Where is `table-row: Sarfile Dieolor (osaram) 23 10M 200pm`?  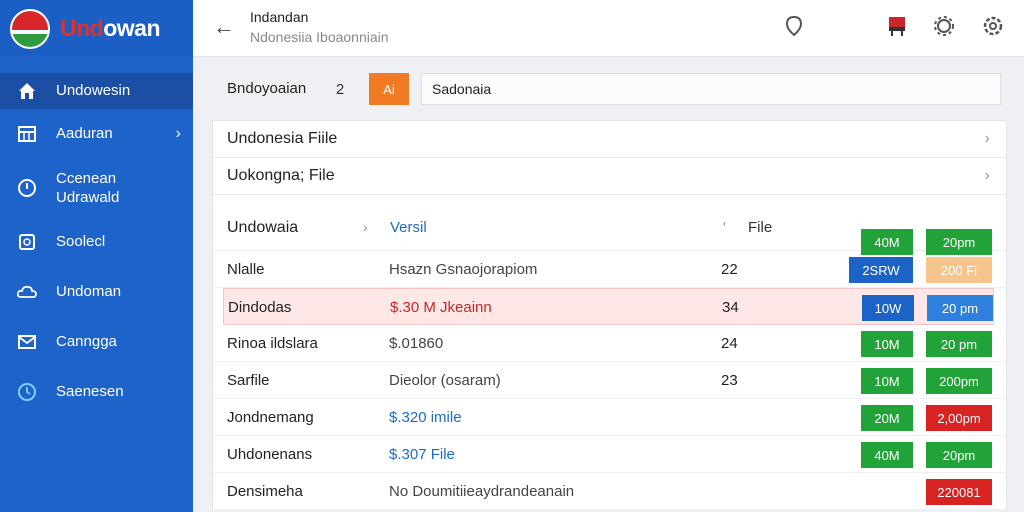 table-row: Sarfile Dieolor (osaram) 23 10M 200pm is located at coordinates (609, 380).